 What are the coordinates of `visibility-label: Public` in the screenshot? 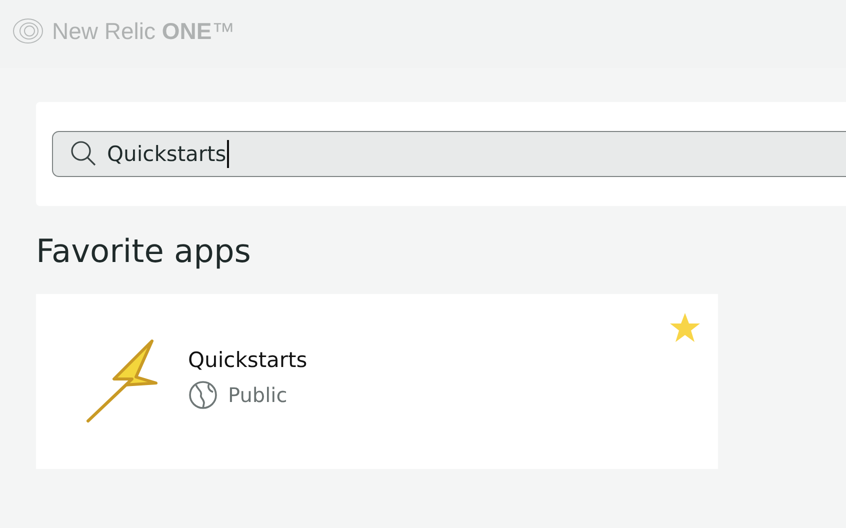 It's located at (258, 394).